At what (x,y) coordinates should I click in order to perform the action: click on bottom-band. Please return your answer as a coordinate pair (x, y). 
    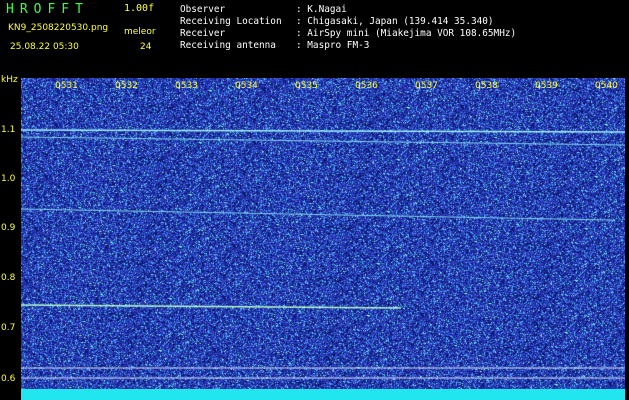
    Looking at the image, I should click on (323, 394).